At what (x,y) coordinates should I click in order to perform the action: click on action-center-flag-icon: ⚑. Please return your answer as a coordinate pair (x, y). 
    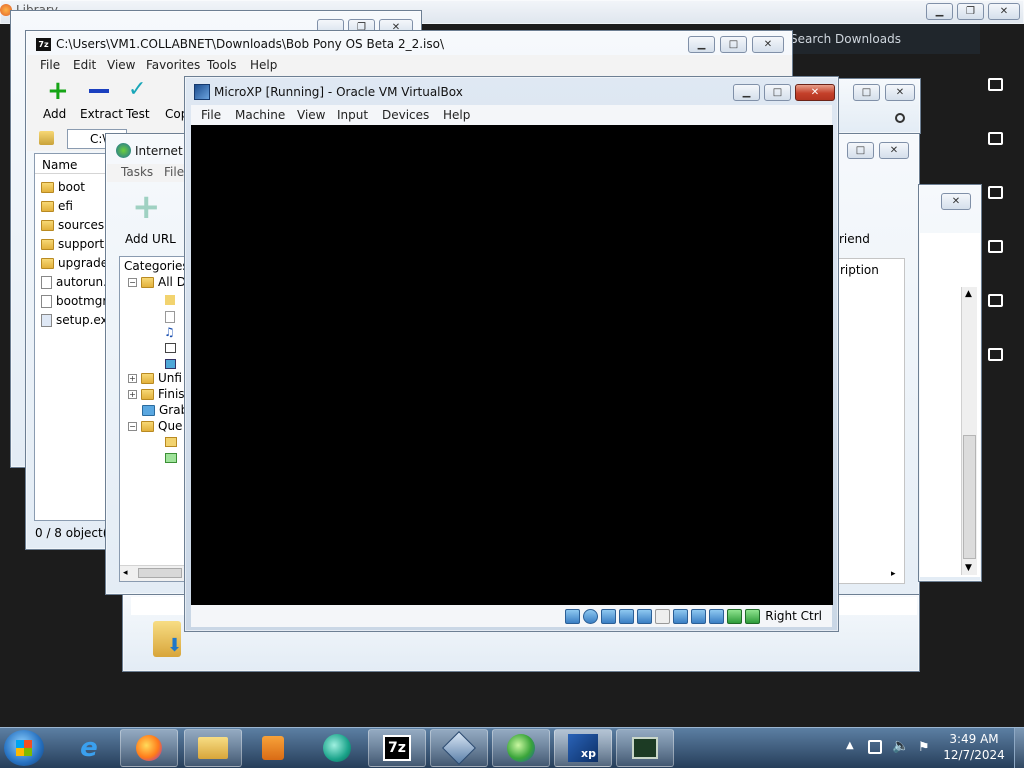
    Looking at the image, I should click on (924, 747).